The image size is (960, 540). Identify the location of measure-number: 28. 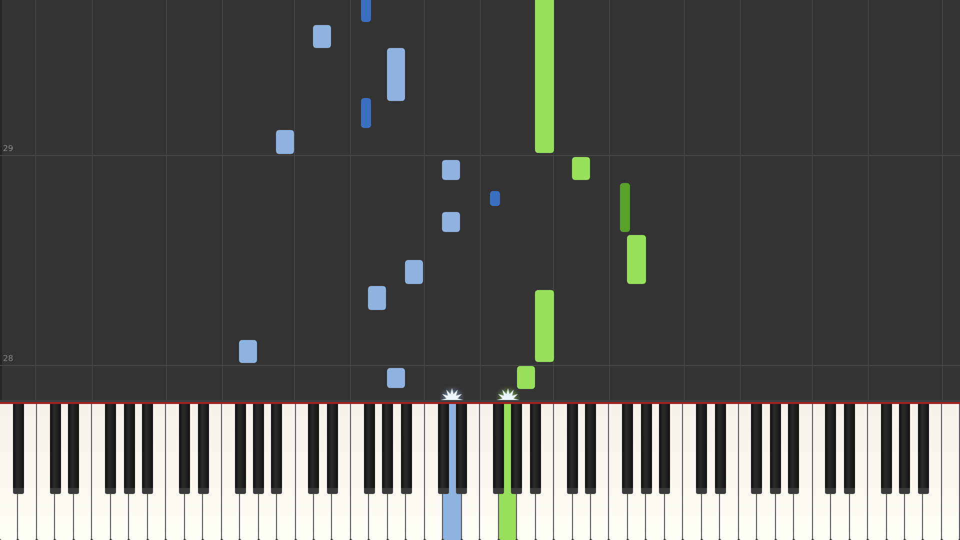
(8, 359).